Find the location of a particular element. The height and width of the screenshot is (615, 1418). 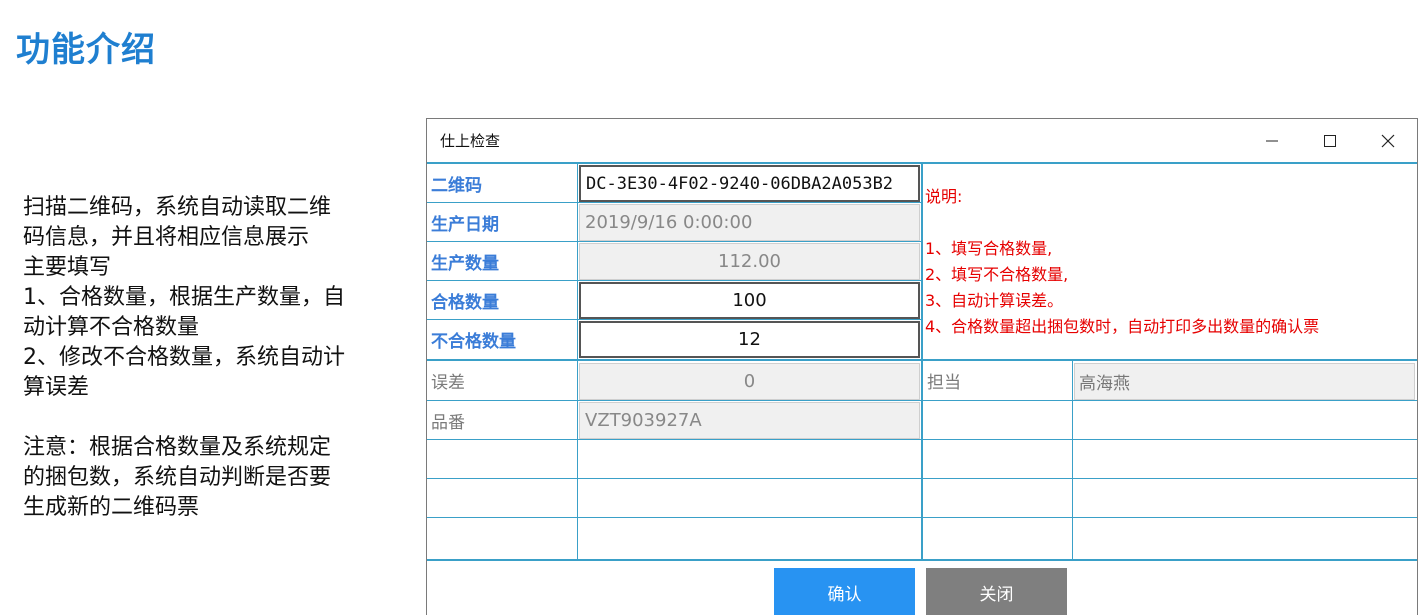

maximize-icon is located at coordinates (1330, 140).